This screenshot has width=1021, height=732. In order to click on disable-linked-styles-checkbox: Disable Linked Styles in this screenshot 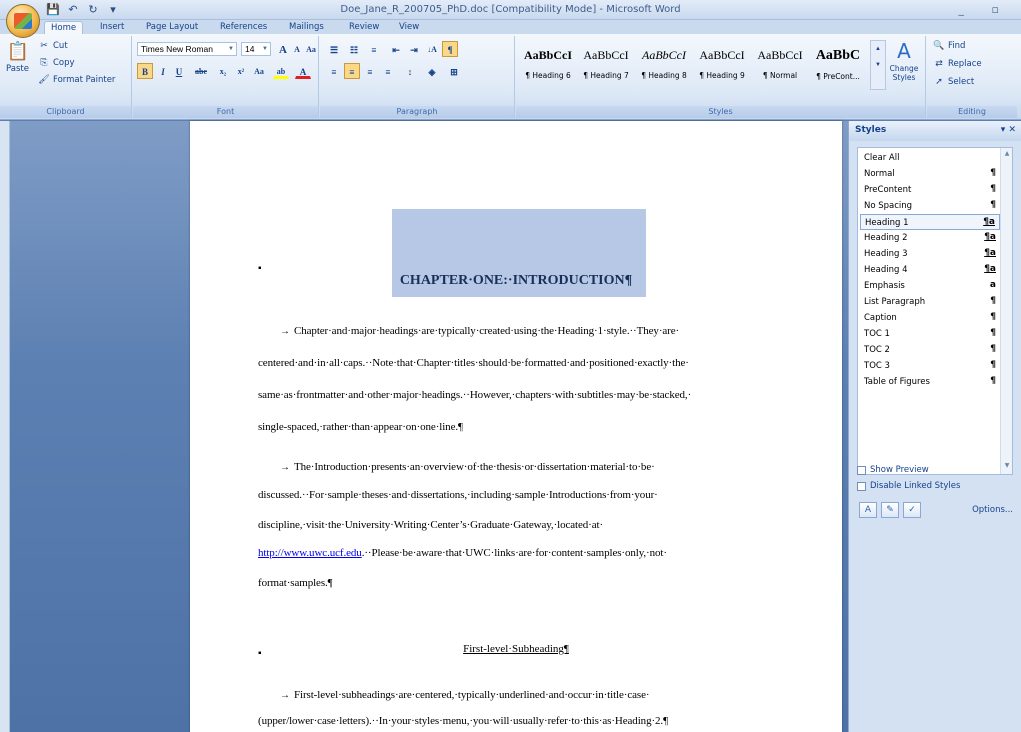, I will do `click(908, 486)`.